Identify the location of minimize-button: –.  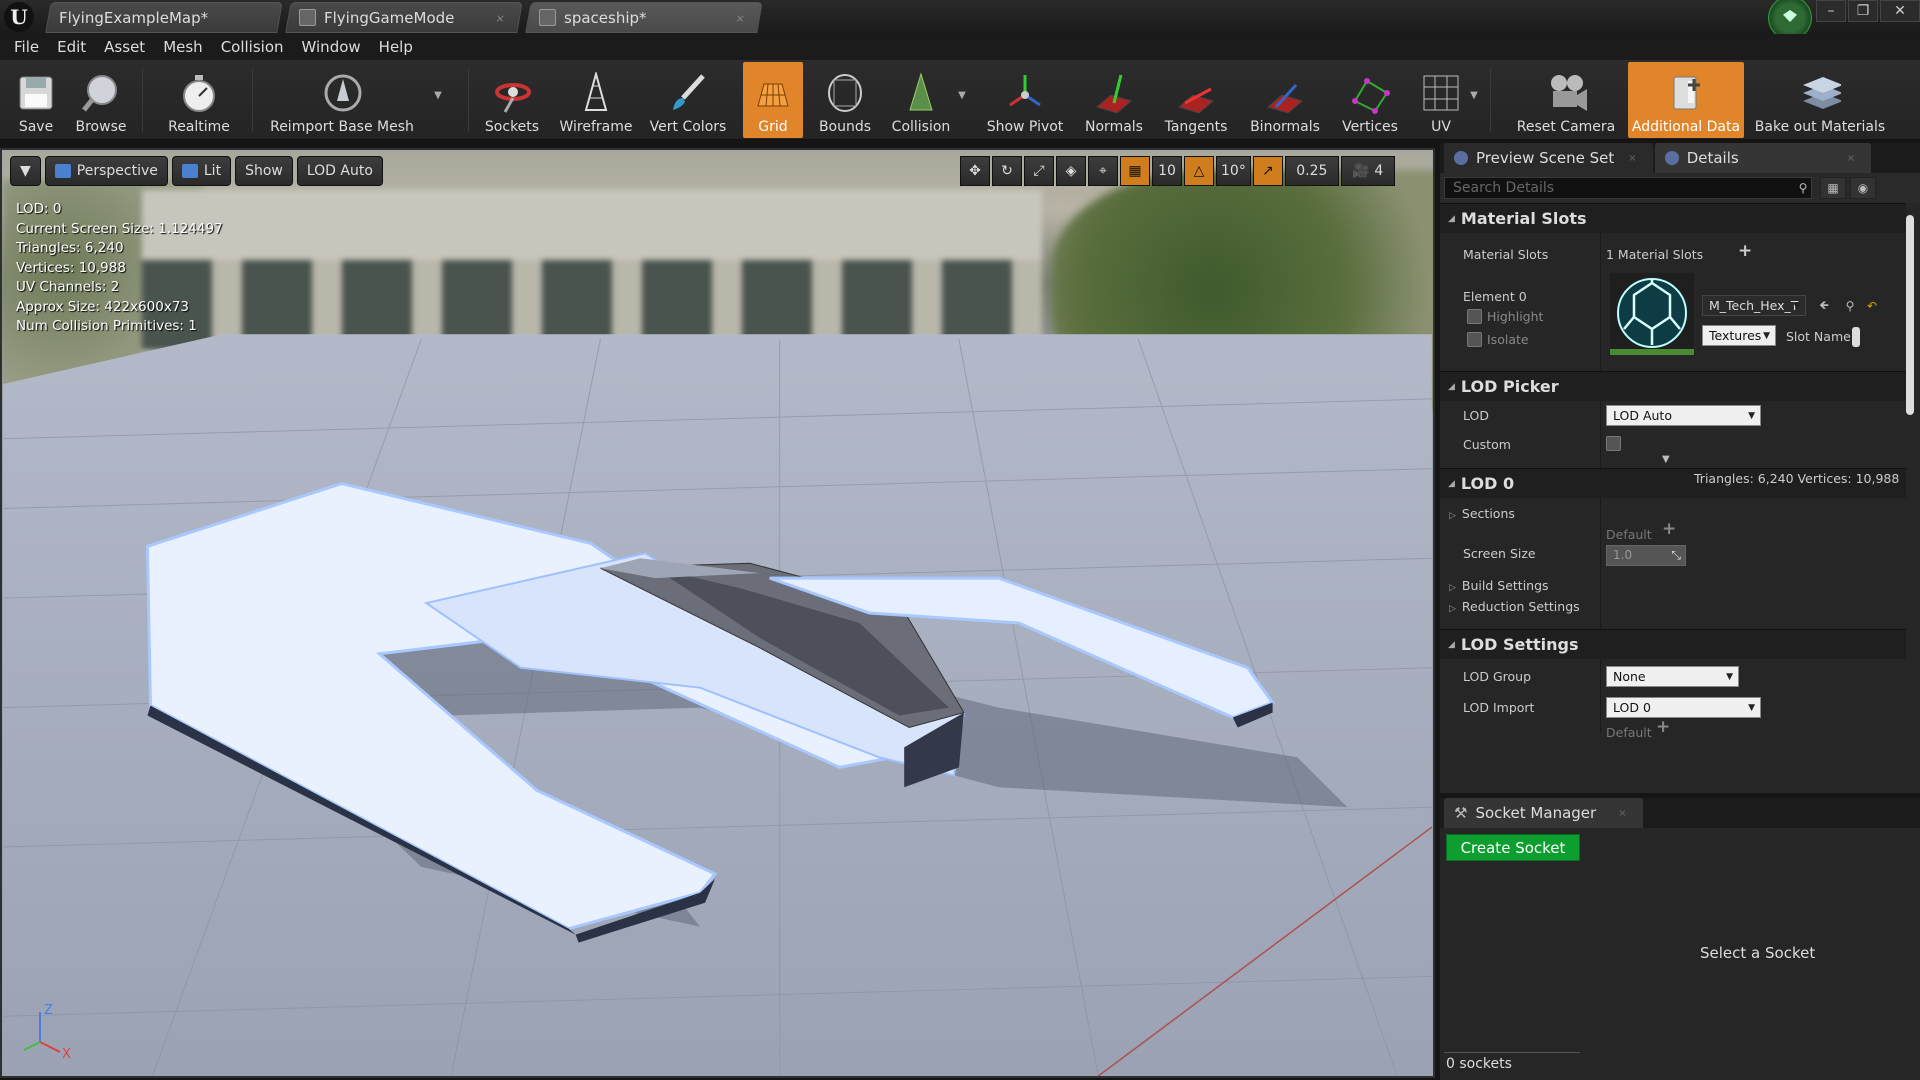
(1831, 11).